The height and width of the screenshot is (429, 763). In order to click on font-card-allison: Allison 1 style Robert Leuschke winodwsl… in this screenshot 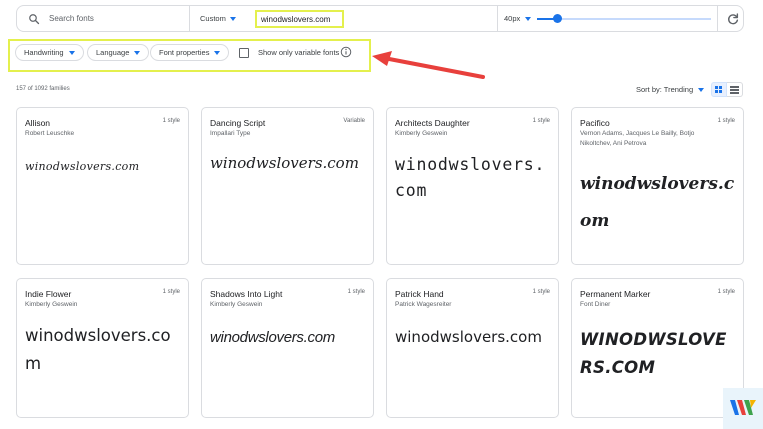, I will do `click(102, 186)`.